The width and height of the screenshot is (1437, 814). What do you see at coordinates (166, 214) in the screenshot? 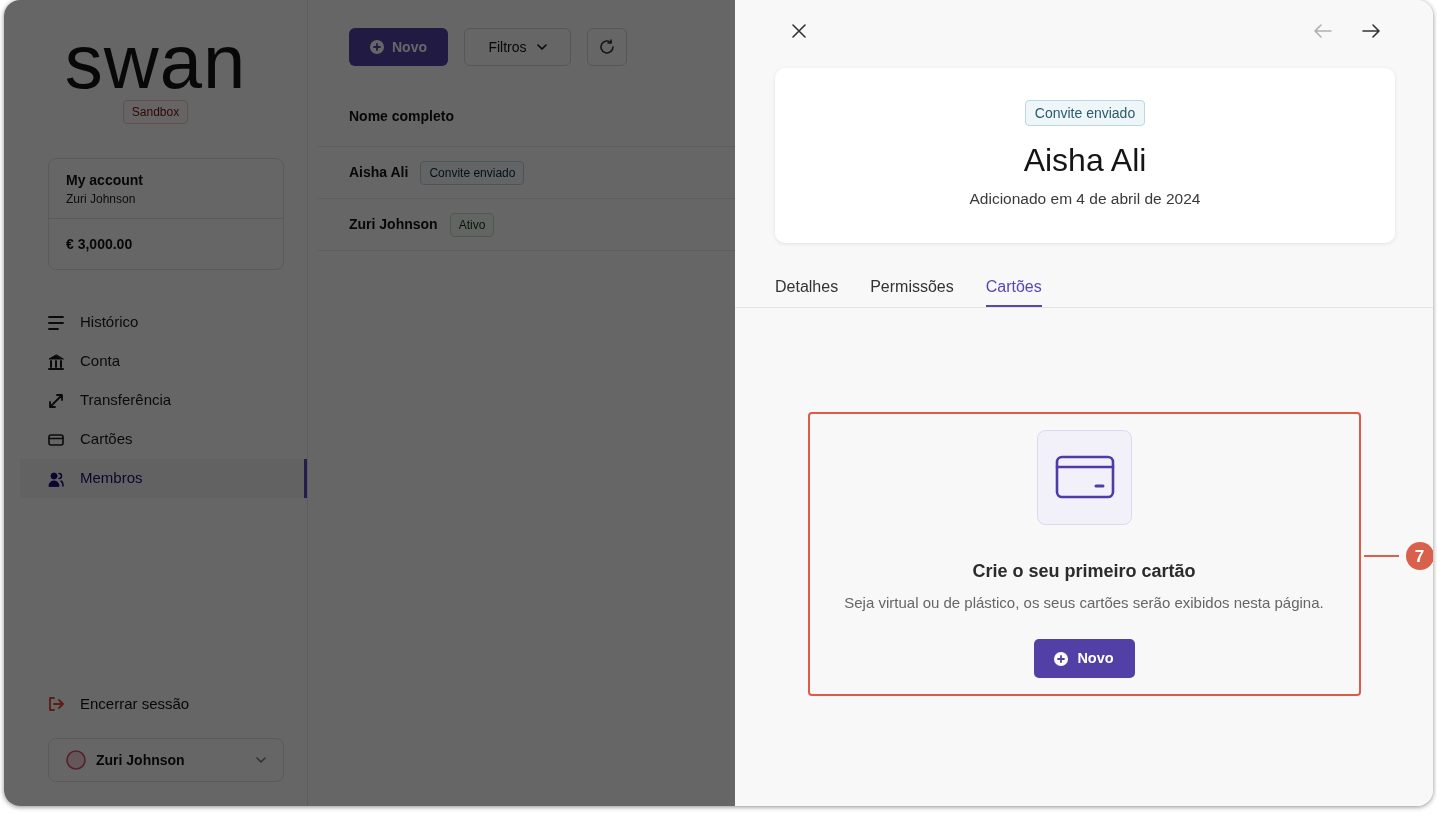
I see `account-card: My account Zuri Johnson € 3,000.00` at bounding box center [166, 214].